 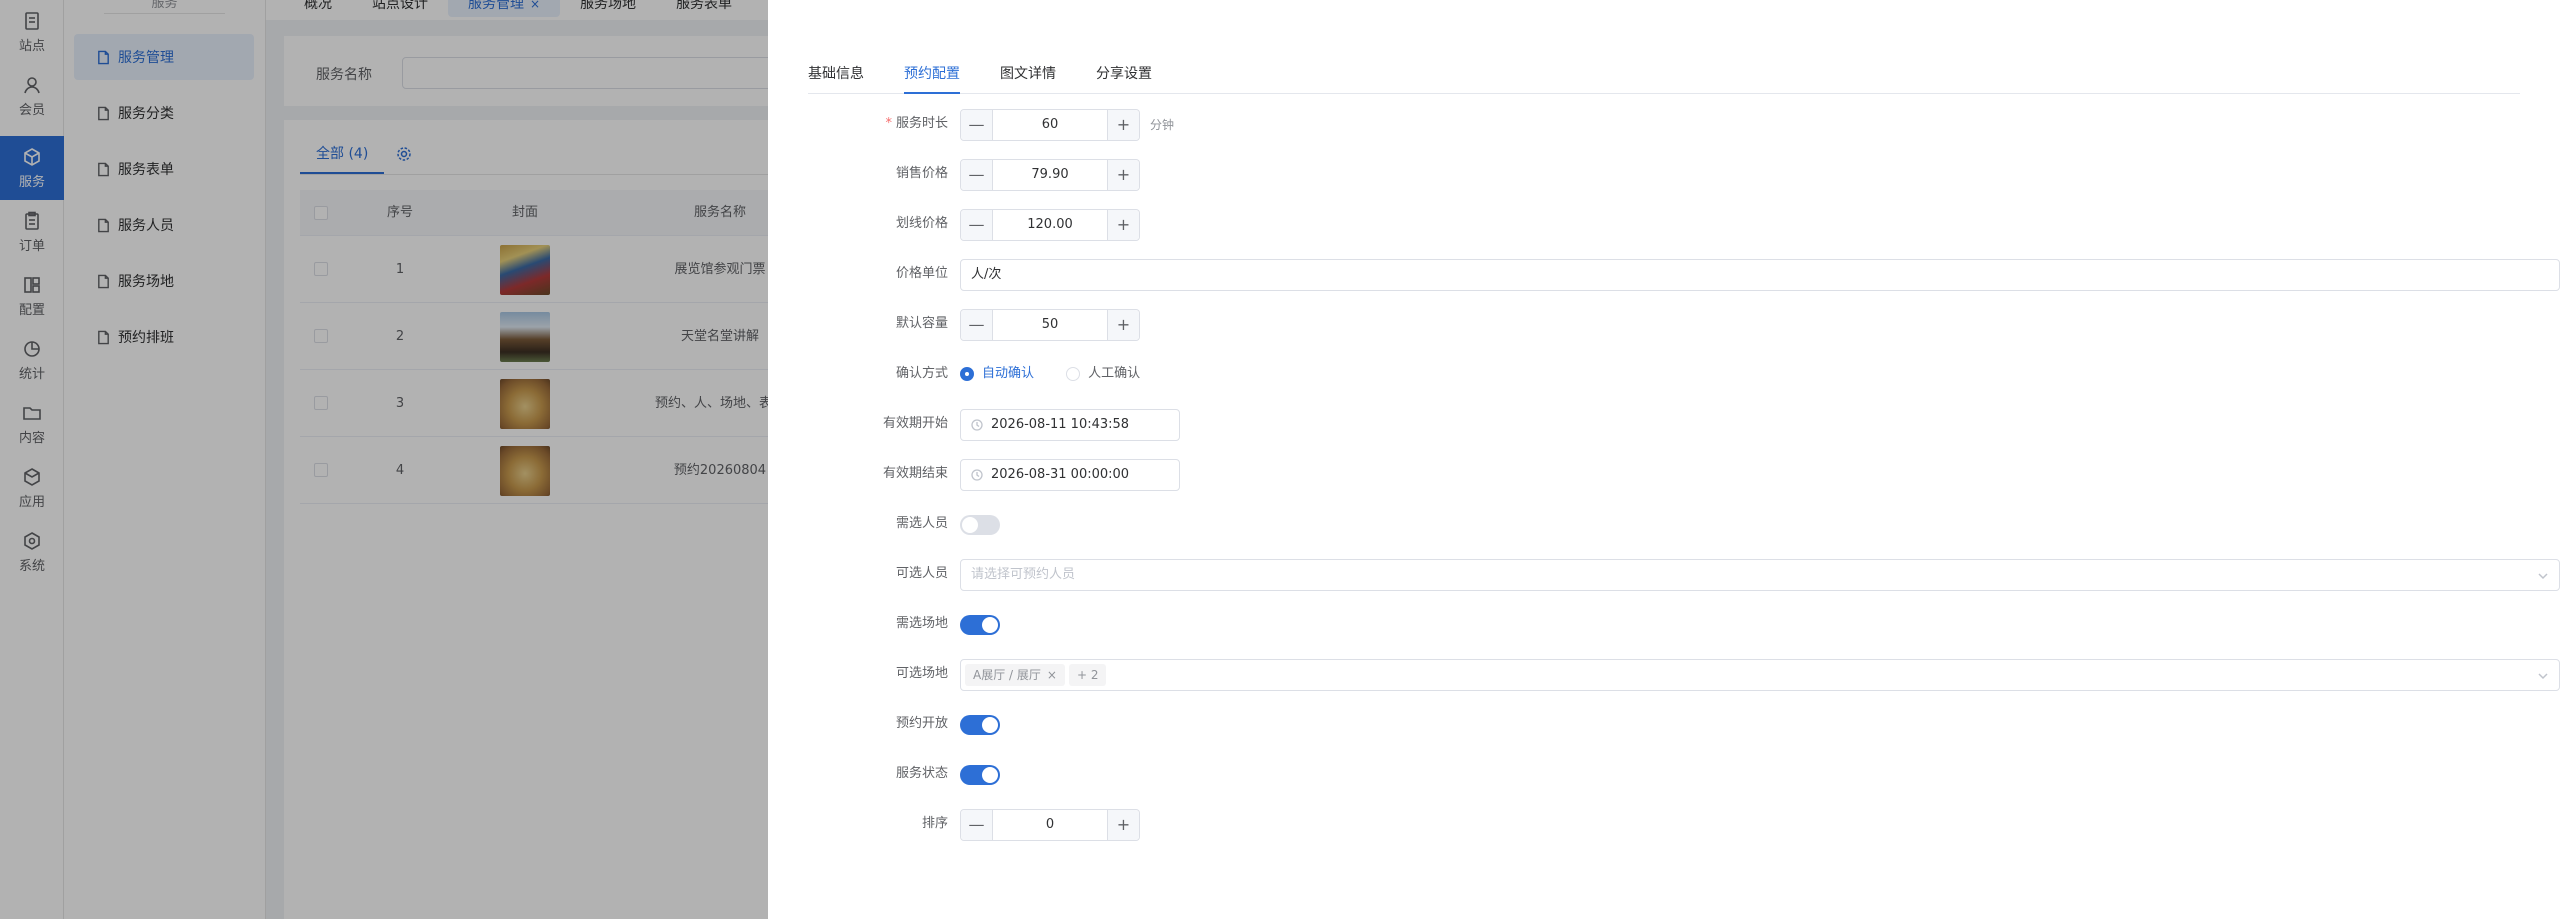 I want to click on confirm-mode-control: 自动确认 人工确认, so click(x=1064, y=374).